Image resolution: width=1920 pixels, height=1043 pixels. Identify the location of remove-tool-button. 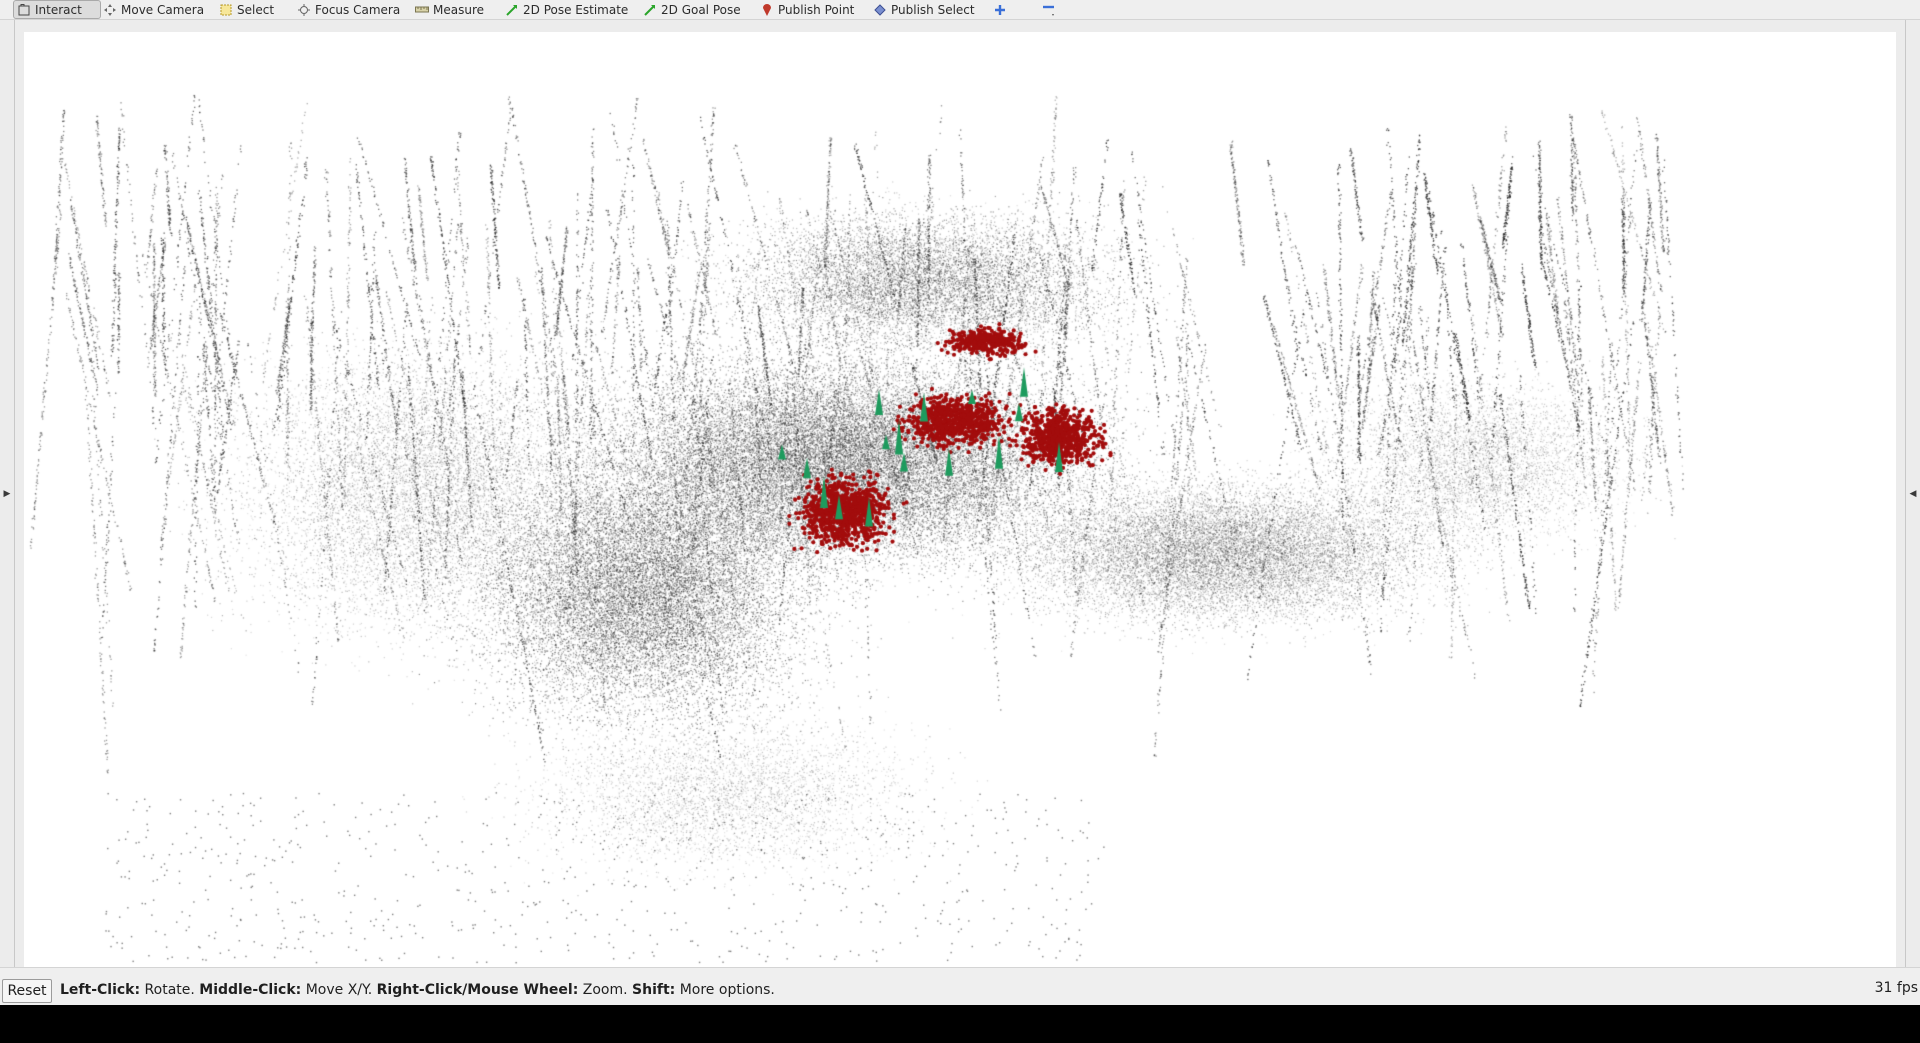
(1051, 9).